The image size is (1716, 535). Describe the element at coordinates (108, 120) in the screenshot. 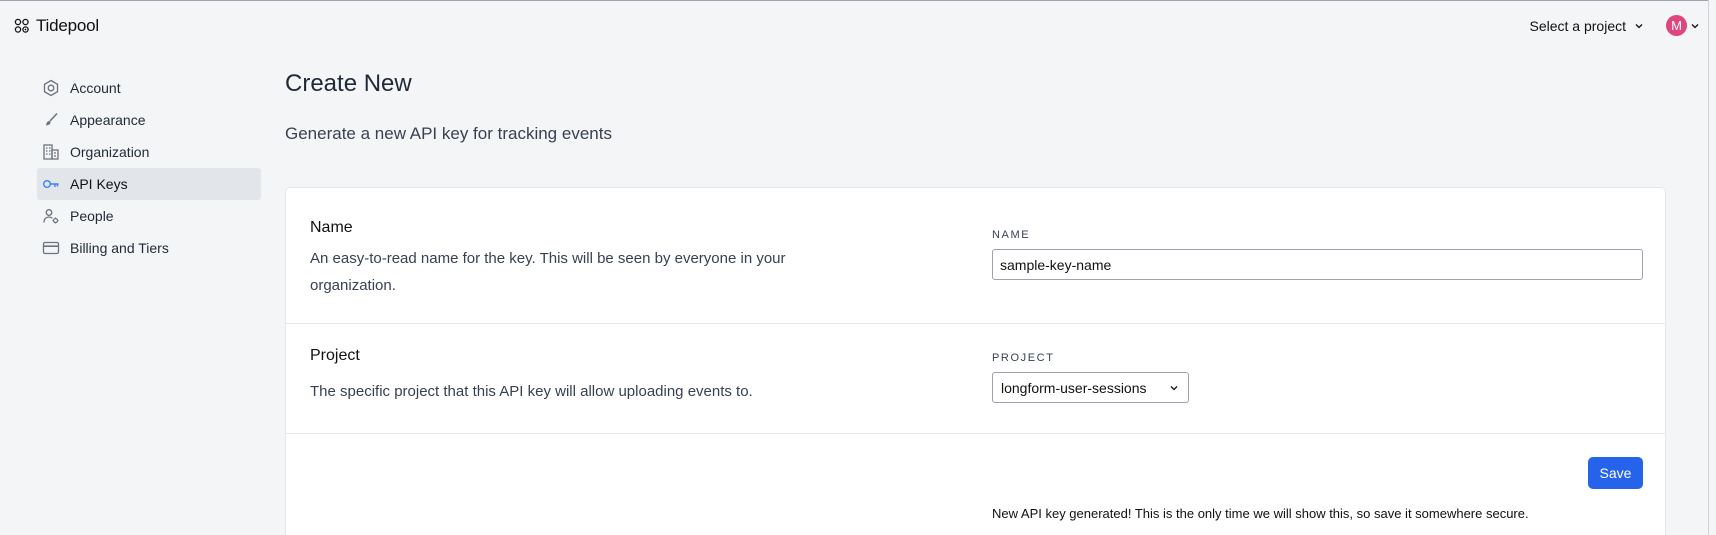

I see `sidebar-item-label: Appearance` at that location.